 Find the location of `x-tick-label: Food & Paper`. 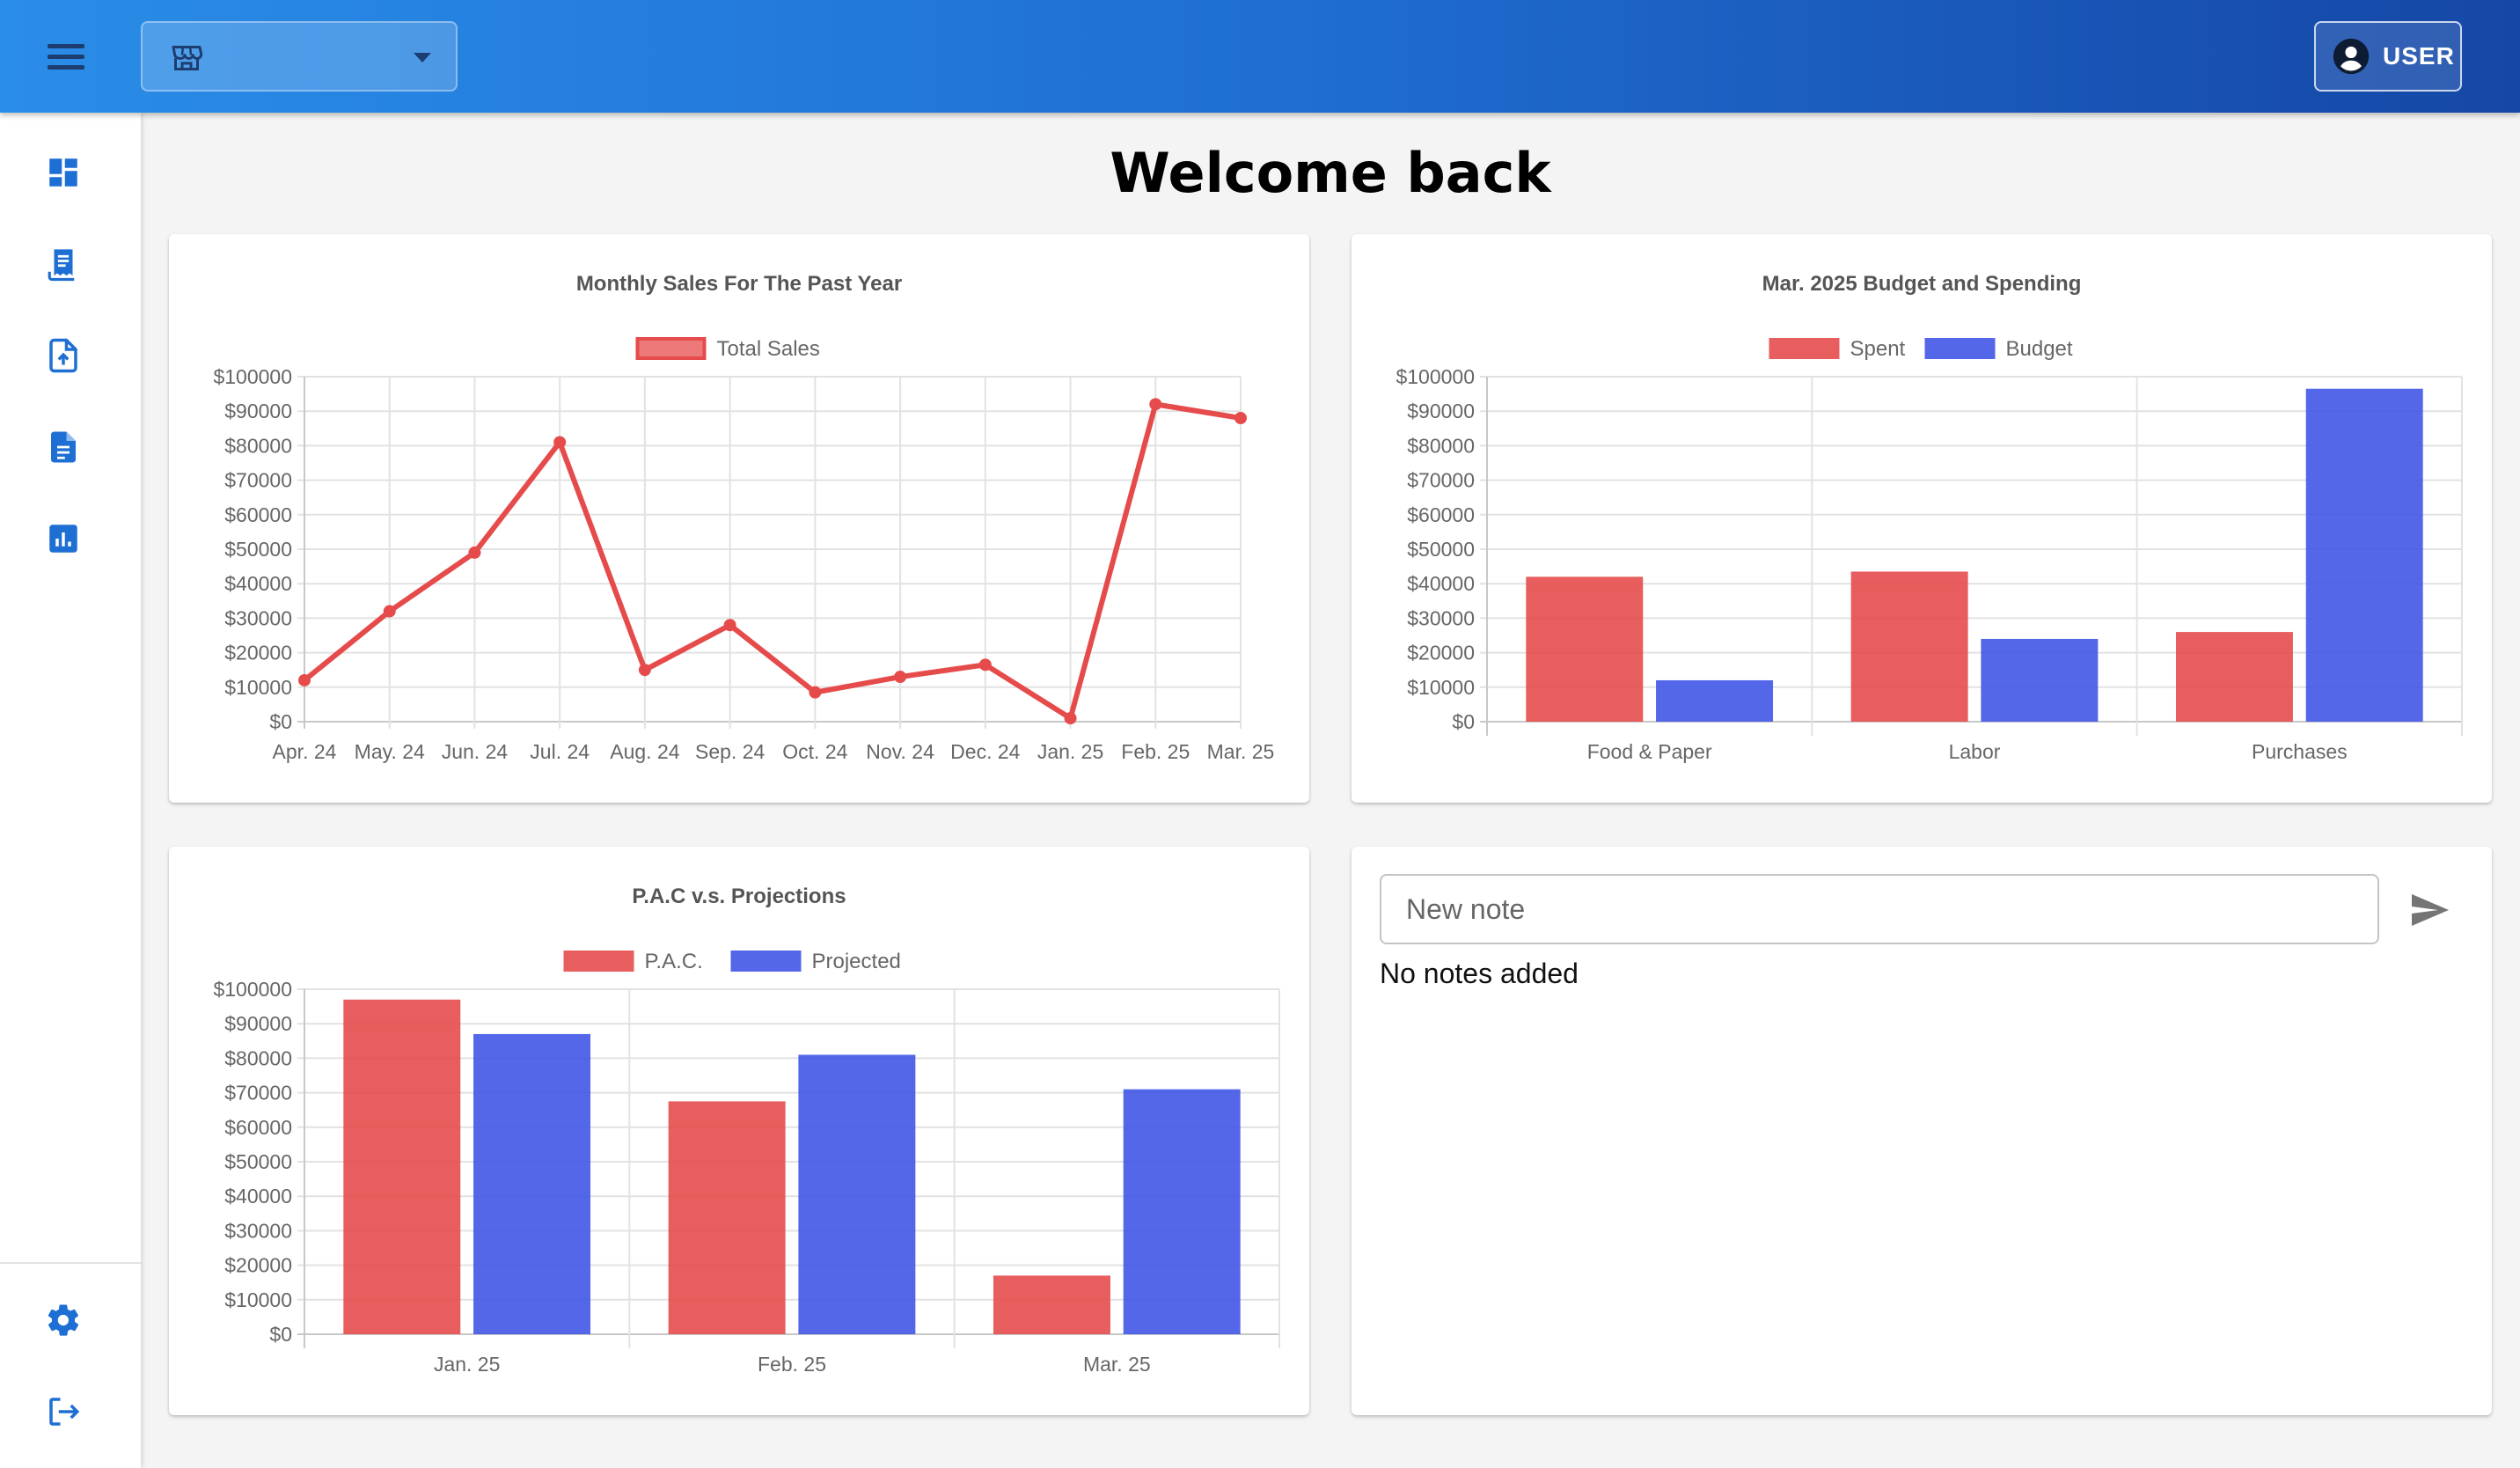

x-tick-label: Food & Paper is located at coordinates (1649, 751).